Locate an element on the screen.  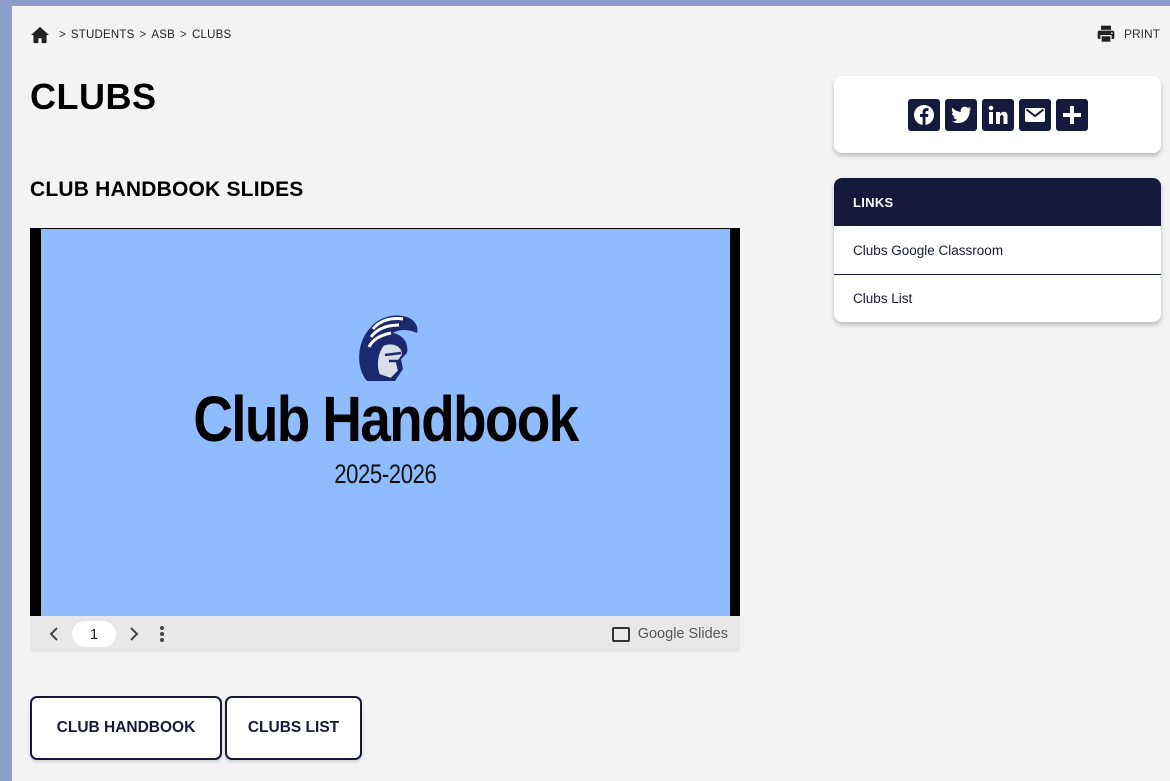
printer-icon is located at coordinates (1106, 34).